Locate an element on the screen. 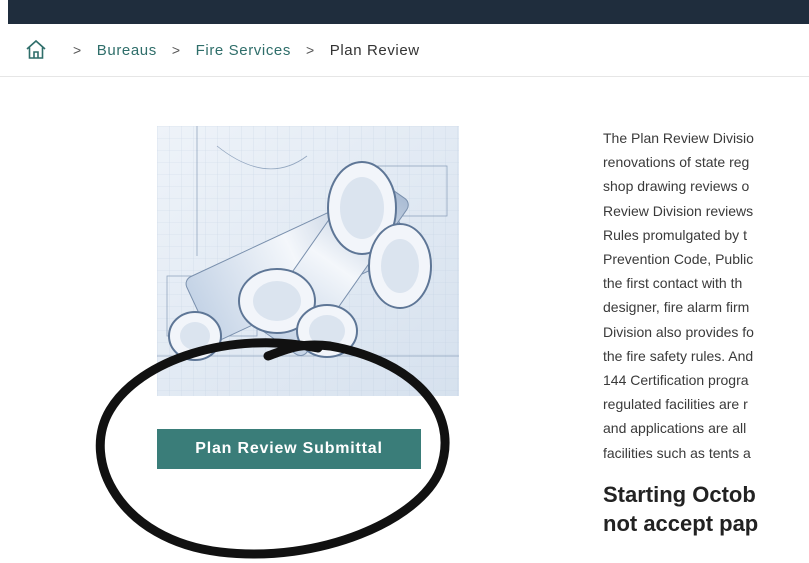 Image resolution: width=809 pixels, height=563 pixels. notice-heading: Starting Octob not accept pap is located at coordinates (706, 509).